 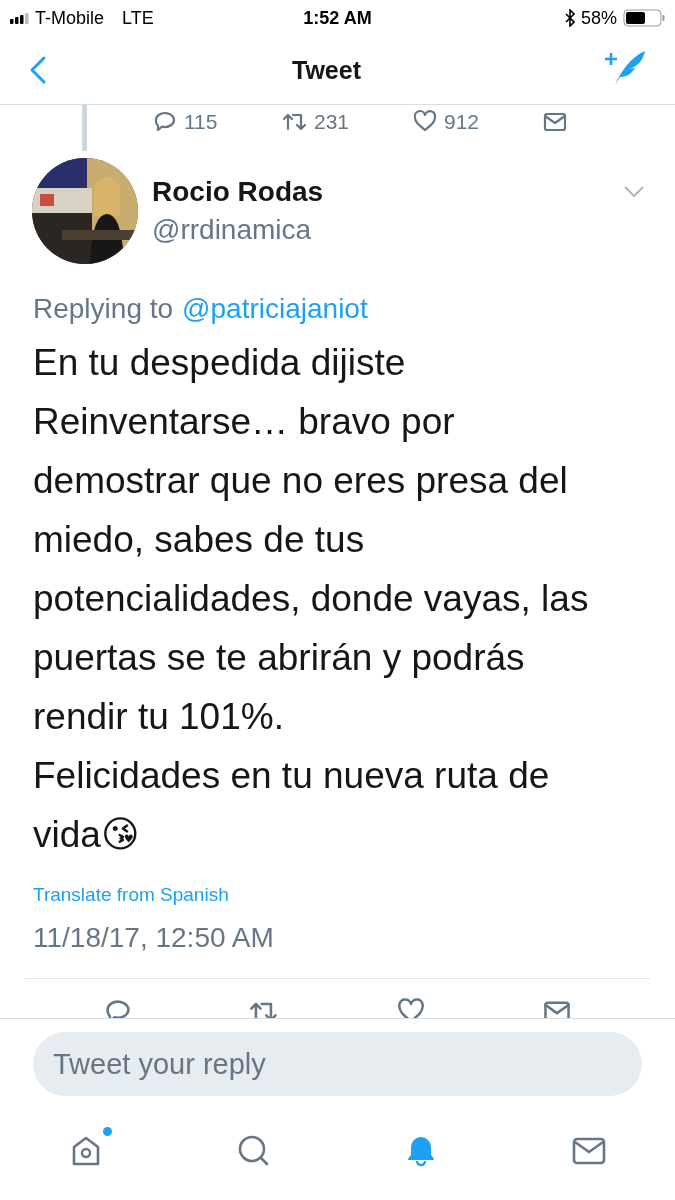 I want to click on status-time: 1:52 AM, so click(x=337, y=18).